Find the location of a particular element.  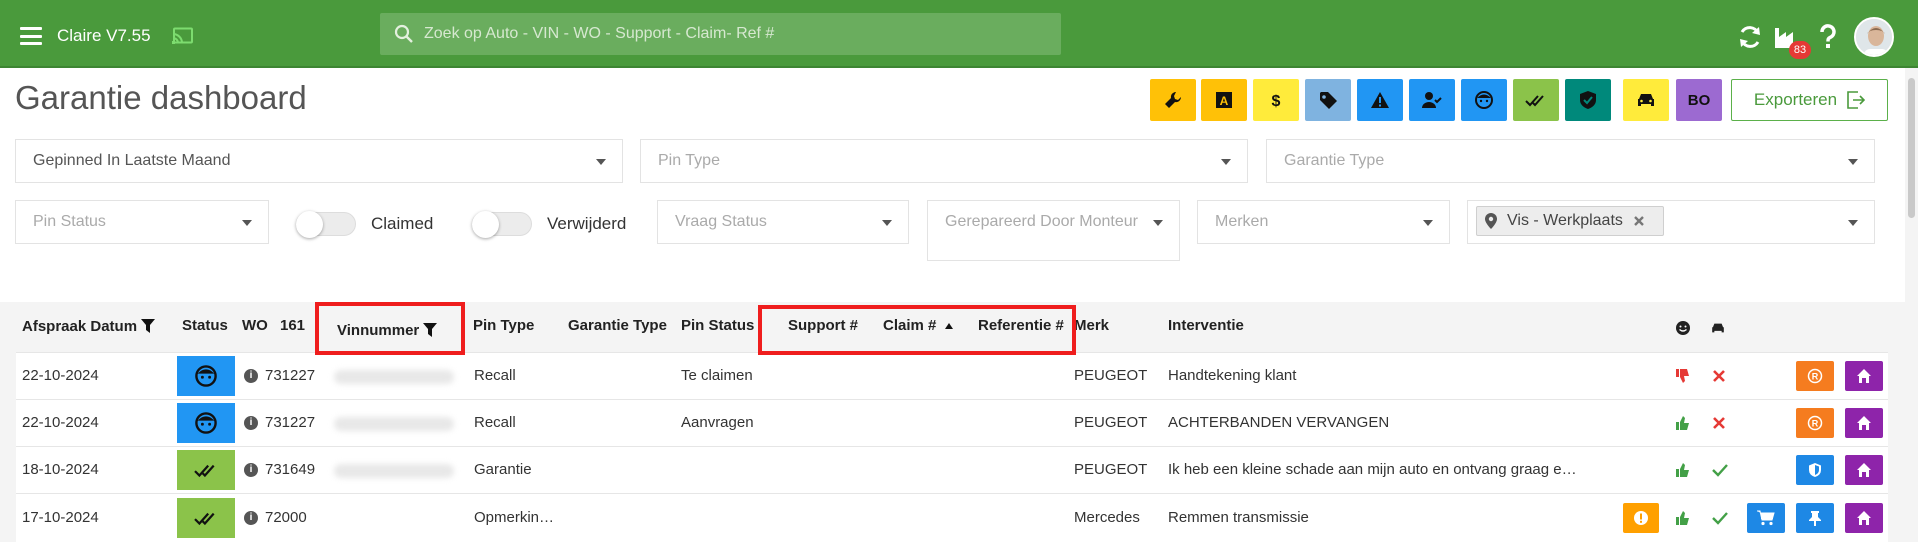

home-icon is located at coordinates (1864, 518).